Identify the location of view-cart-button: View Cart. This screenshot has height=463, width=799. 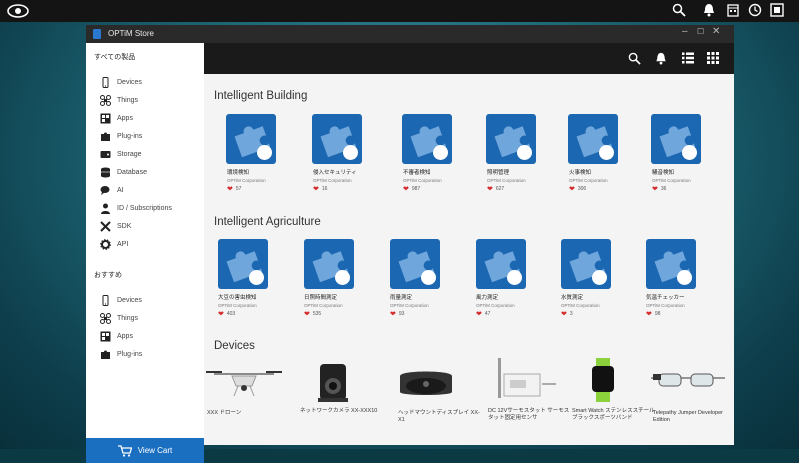
(145, 450).